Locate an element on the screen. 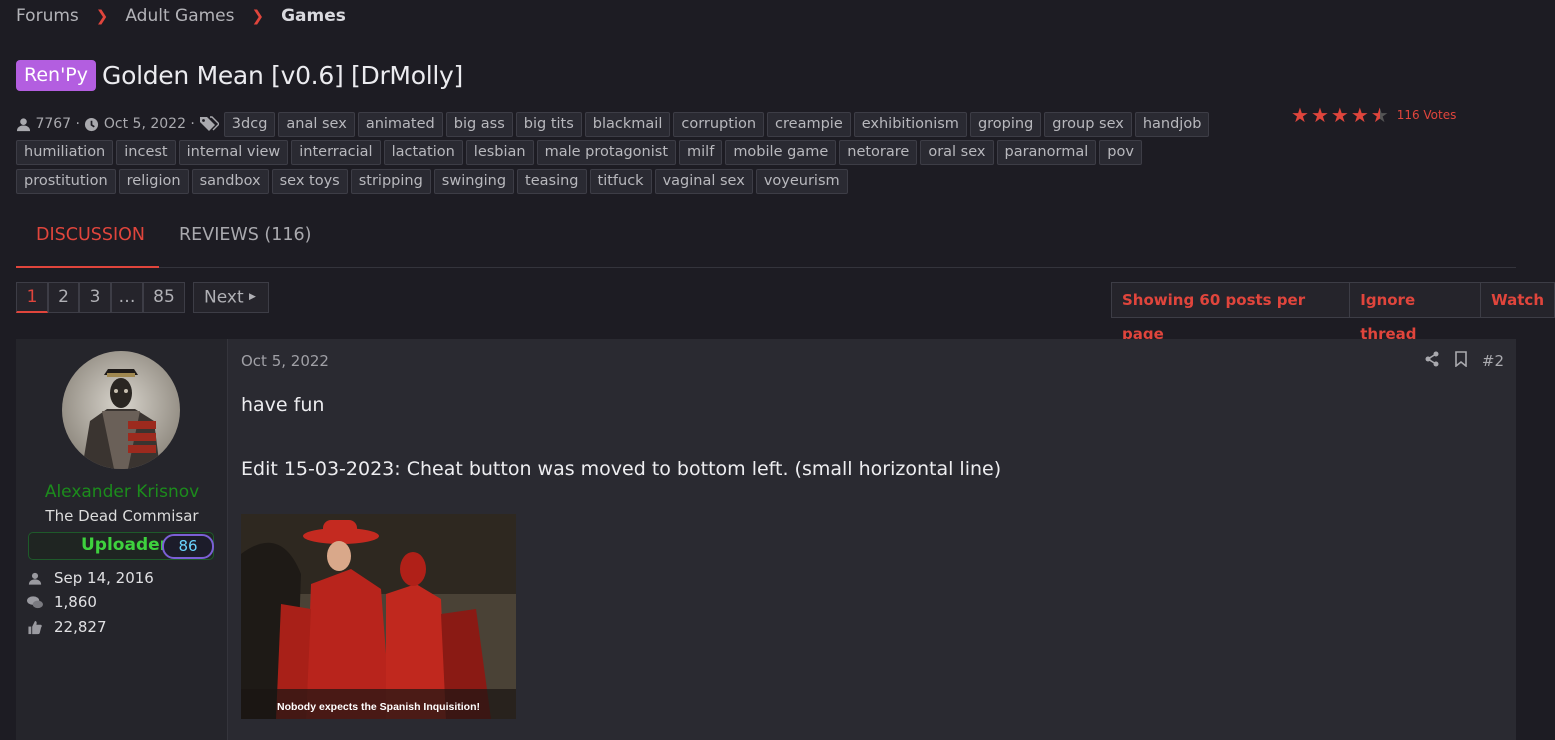  clock-icon is located at coordinates (91, 124).